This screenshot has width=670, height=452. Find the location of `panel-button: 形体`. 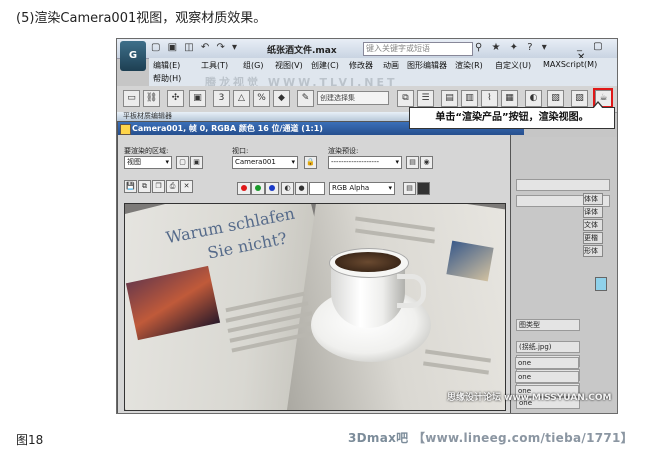

panel-button: 形体 is located at coordinates (593, 251).